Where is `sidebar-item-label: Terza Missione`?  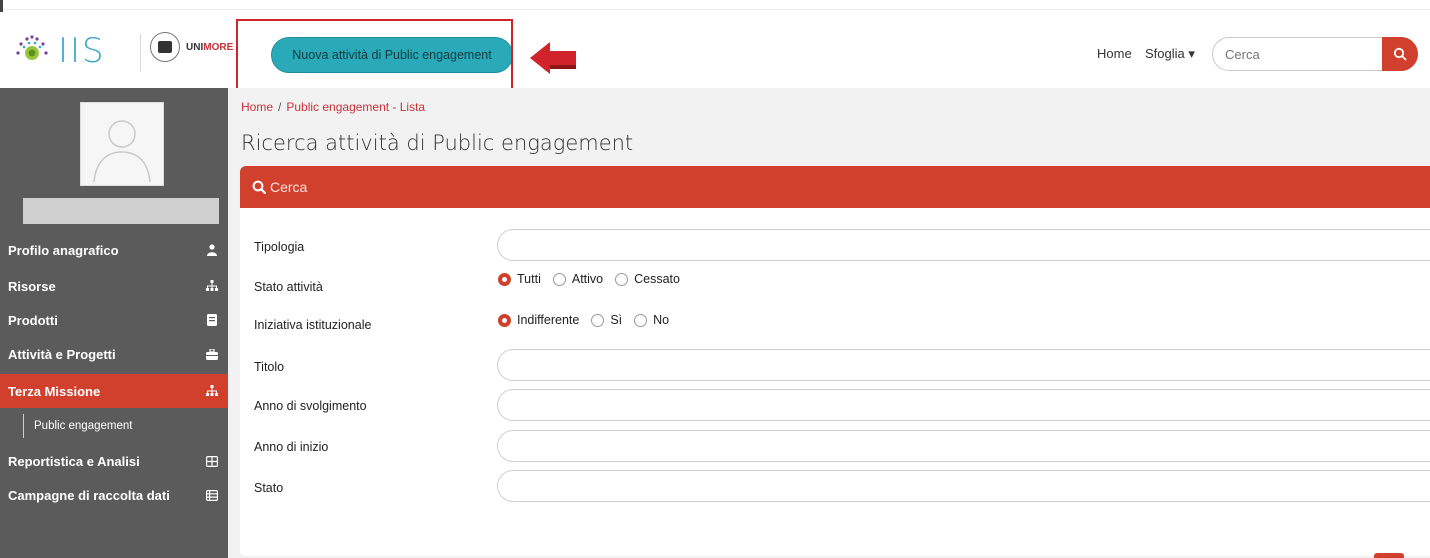
sidebar-item-label: Terza Missione is located at coordinates (54, 391).